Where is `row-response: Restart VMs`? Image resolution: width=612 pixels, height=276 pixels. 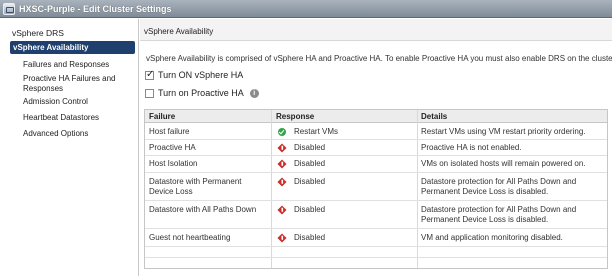
row-response: Restart VMs is located at coordinates (308, 132).